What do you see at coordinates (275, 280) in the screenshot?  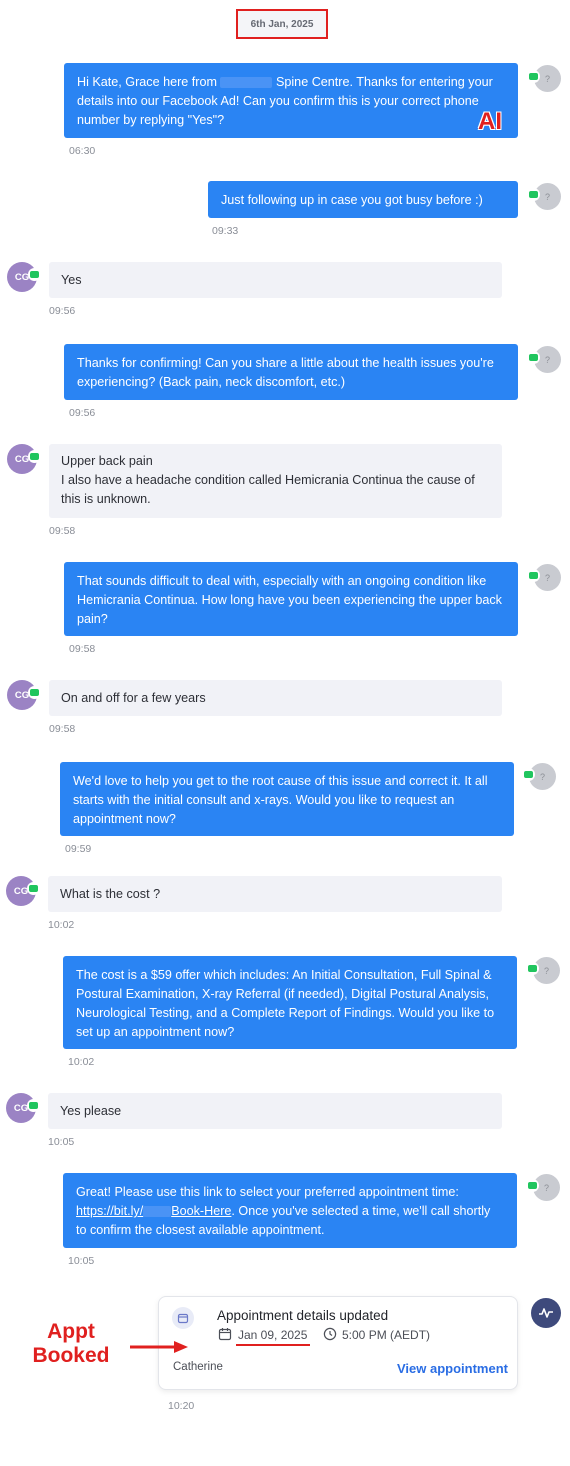 I see `incoming-message: Yes` at bounding box center [275, 280].